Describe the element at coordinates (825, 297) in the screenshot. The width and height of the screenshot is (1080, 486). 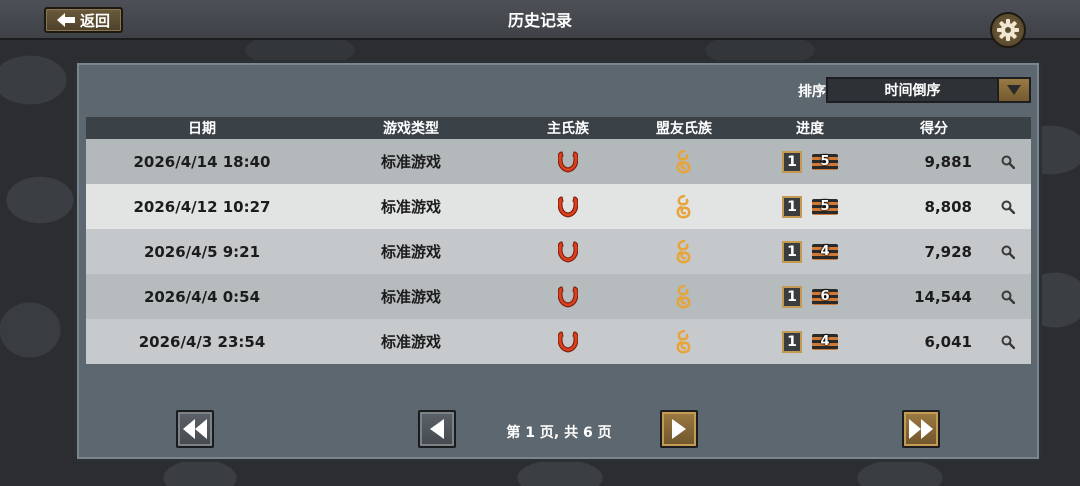
I see `progress-covenant-badge: 6` at that location.